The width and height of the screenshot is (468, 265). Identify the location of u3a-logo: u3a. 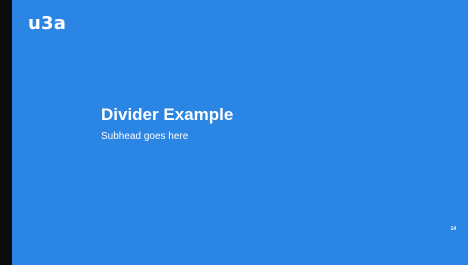
(47, 23).